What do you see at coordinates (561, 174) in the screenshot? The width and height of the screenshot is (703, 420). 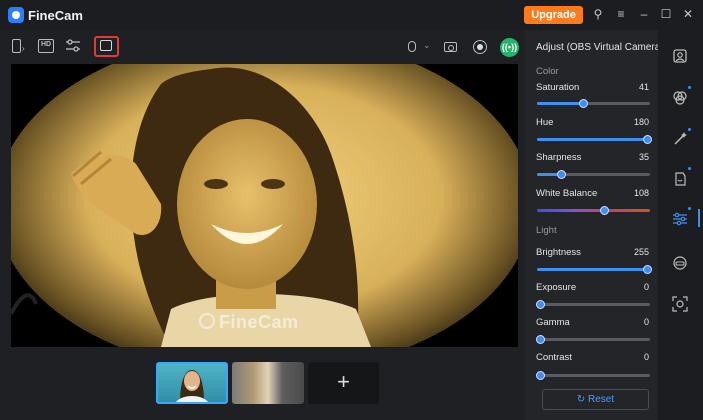 I see `sharpness-slider-handle` at bounding box center [561, 174].